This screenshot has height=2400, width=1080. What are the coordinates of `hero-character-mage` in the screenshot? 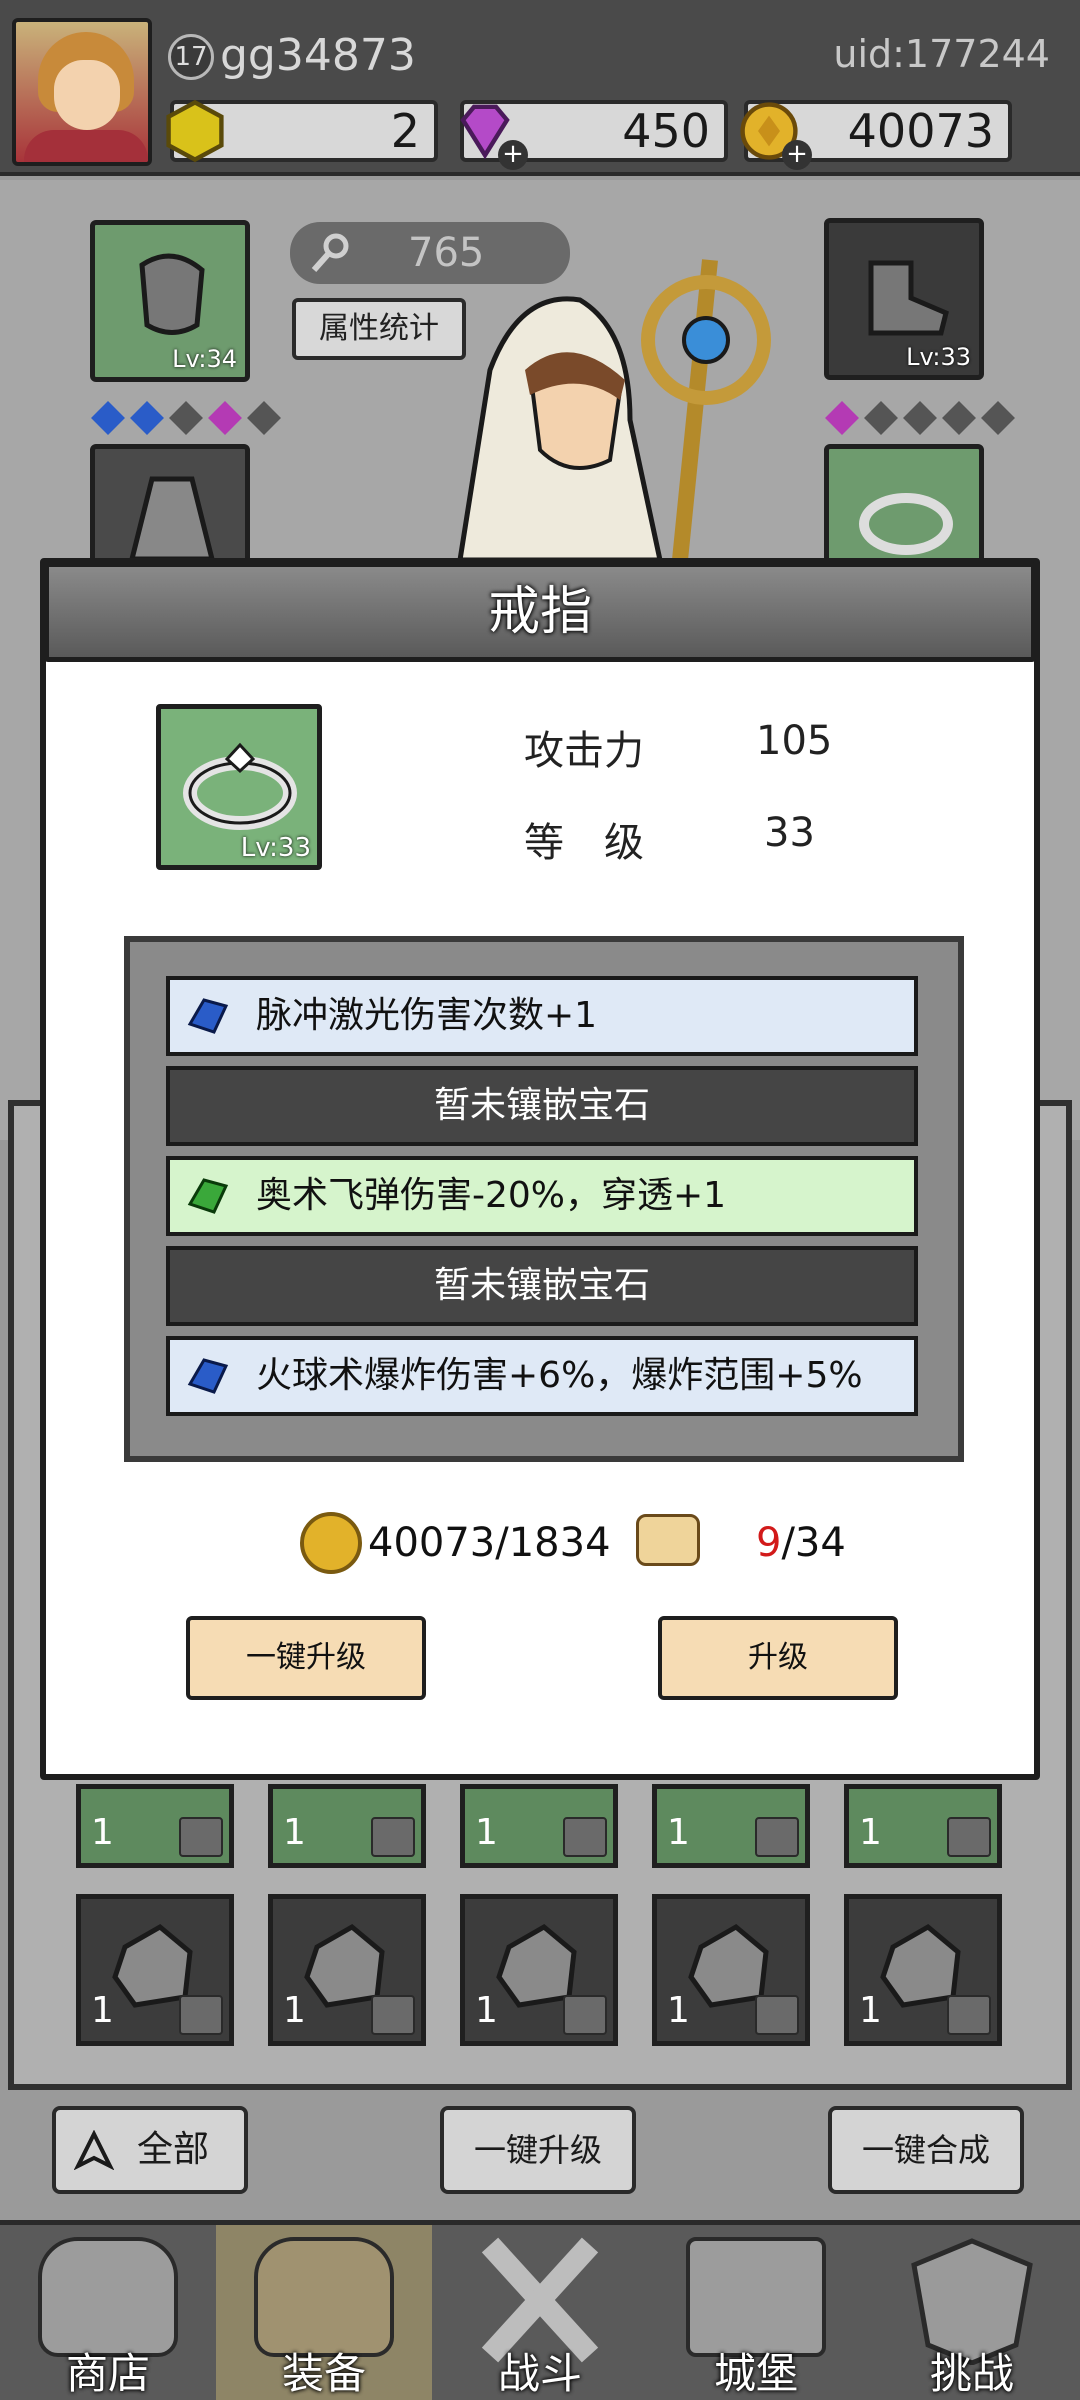 It's located at (614, 409).